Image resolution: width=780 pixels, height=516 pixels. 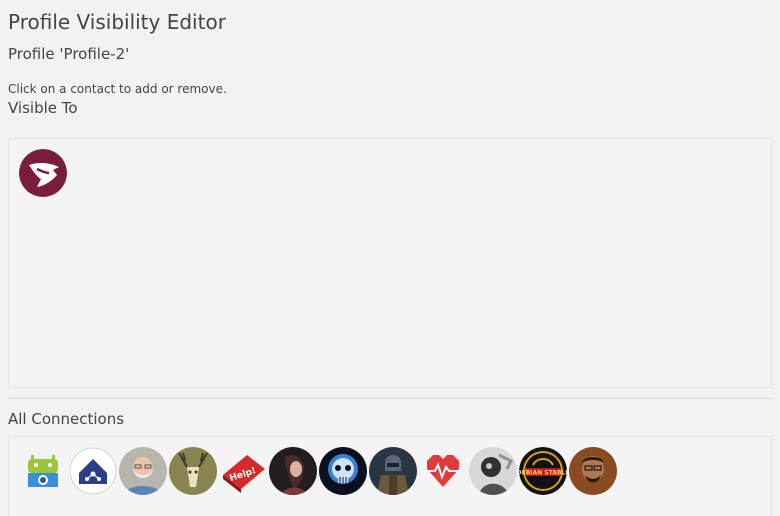 I want to click on dragon-logo-icon, so click(x=43, y=173).